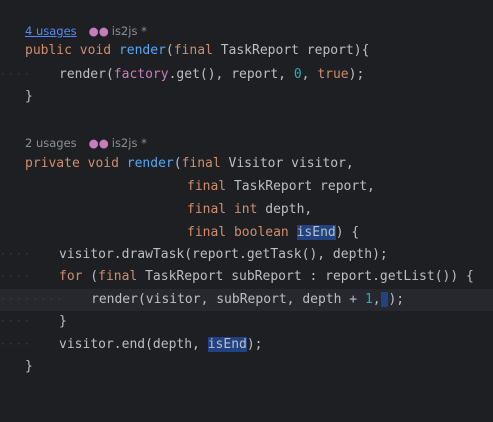 The height and width of the screenshot is (422, 493). What do you see at coordinates (246, 143) in the screenshot?
I see `inlay-hint: 2 usages ●● is2js *` at bounding box center [246, 143].